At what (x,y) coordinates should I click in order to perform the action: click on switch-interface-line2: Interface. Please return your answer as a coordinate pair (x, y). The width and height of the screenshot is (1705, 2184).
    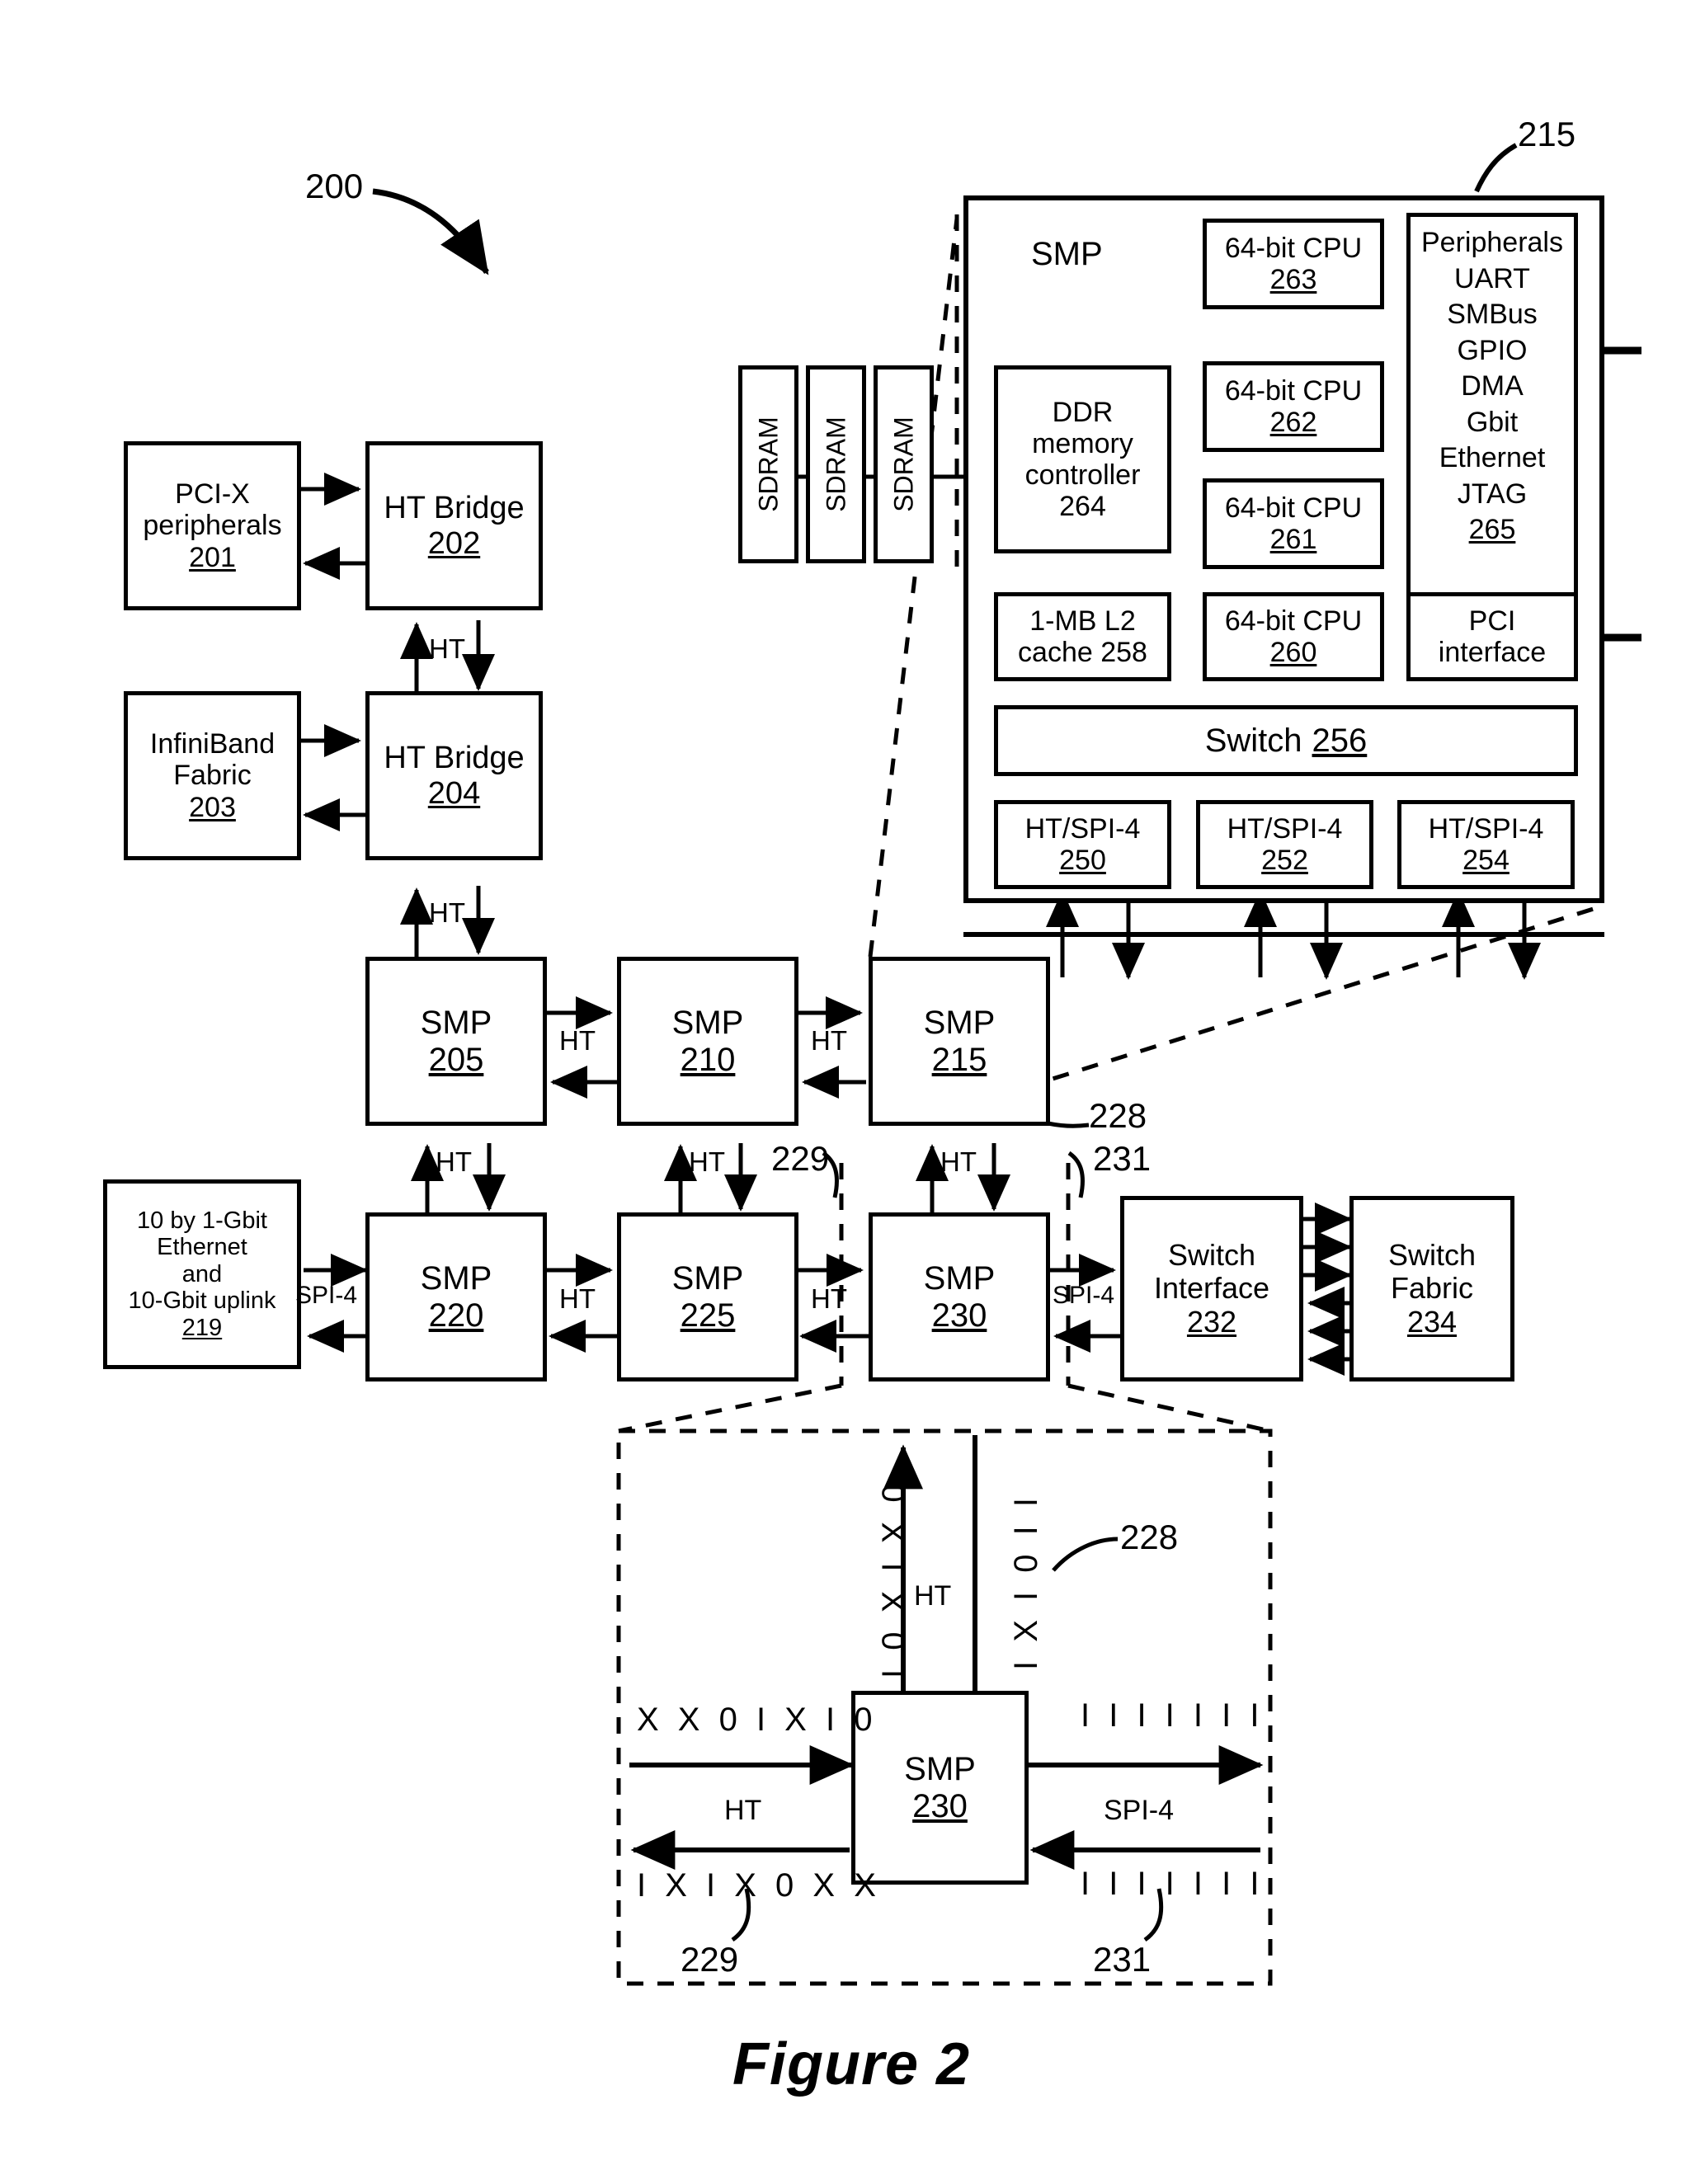
    Looking at the image, I should click on (1211, 1288).